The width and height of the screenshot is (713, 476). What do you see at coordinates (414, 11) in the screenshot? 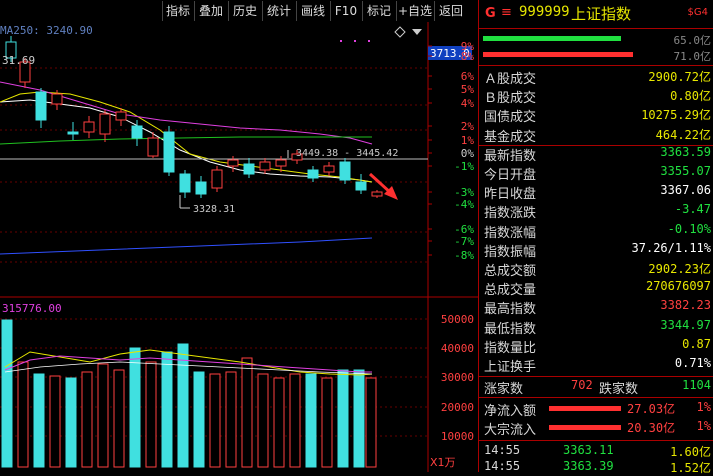
I see `toolbar-button-7: +自选` at bounding box center [414, 11].